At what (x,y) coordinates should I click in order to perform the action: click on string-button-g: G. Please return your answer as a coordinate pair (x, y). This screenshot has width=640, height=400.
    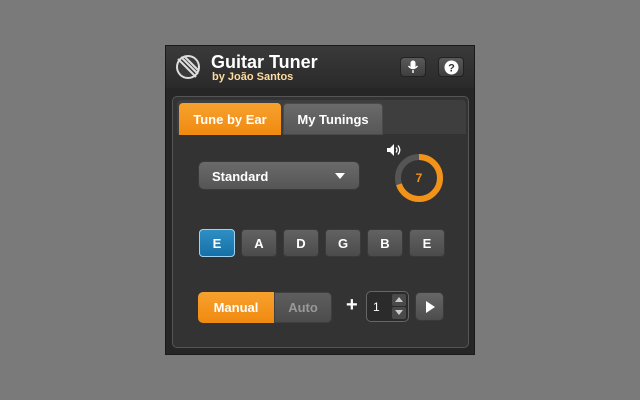
    Looking at the image, I should click on (343, 243).